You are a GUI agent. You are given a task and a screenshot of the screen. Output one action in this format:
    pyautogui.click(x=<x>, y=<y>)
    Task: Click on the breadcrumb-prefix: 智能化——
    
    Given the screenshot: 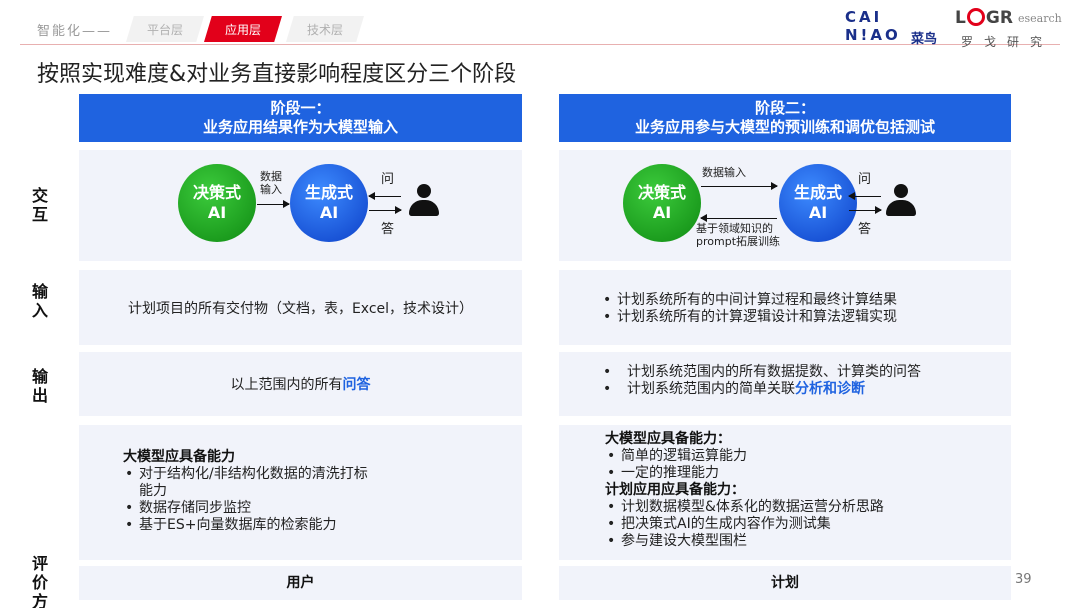 What is the action you would take?
    pyautogui.click(x=75, y=31)
    